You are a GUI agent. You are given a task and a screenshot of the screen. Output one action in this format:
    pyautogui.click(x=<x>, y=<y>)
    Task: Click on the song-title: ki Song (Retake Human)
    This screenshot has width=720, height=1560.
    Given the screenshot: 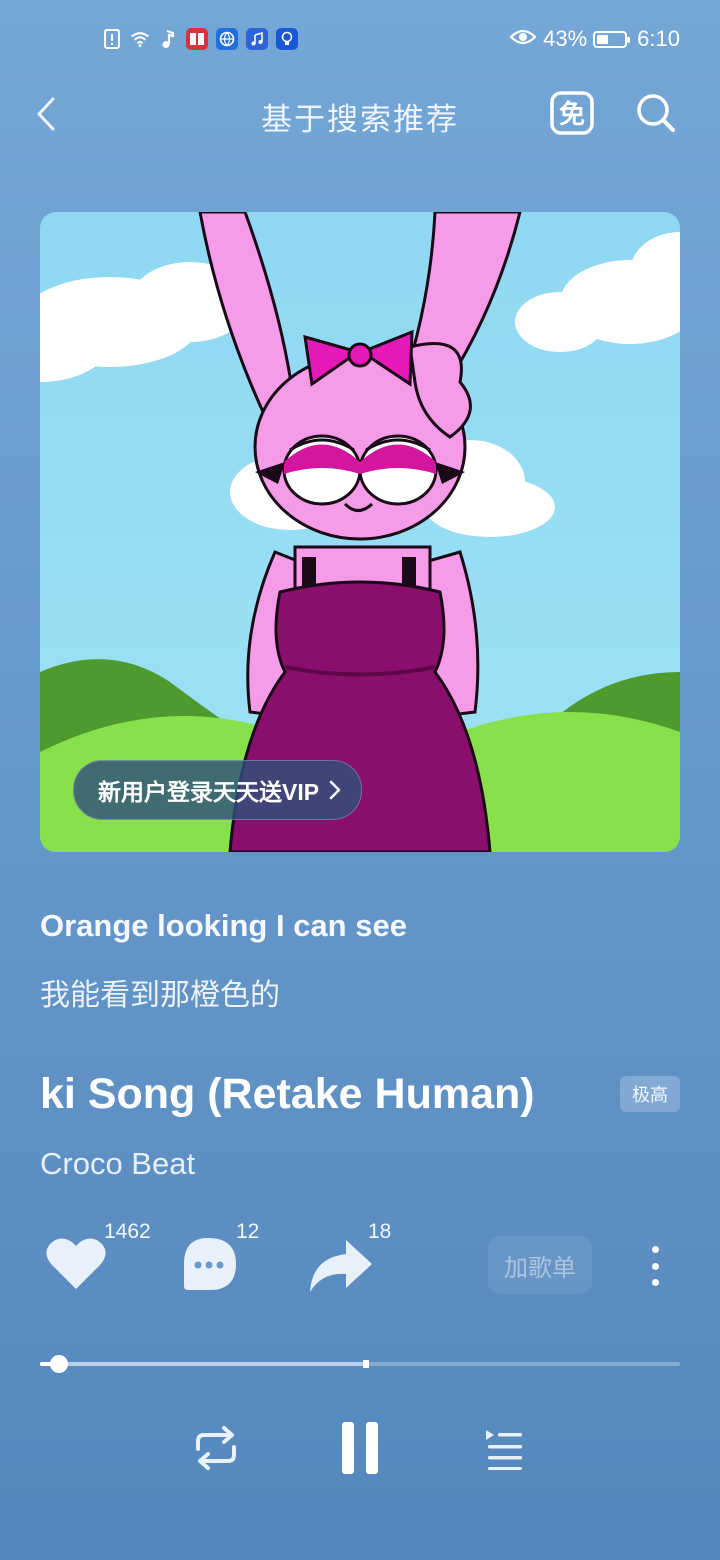 What is the action you would take?
    pyautogui.click(x=287, y=1094)
    